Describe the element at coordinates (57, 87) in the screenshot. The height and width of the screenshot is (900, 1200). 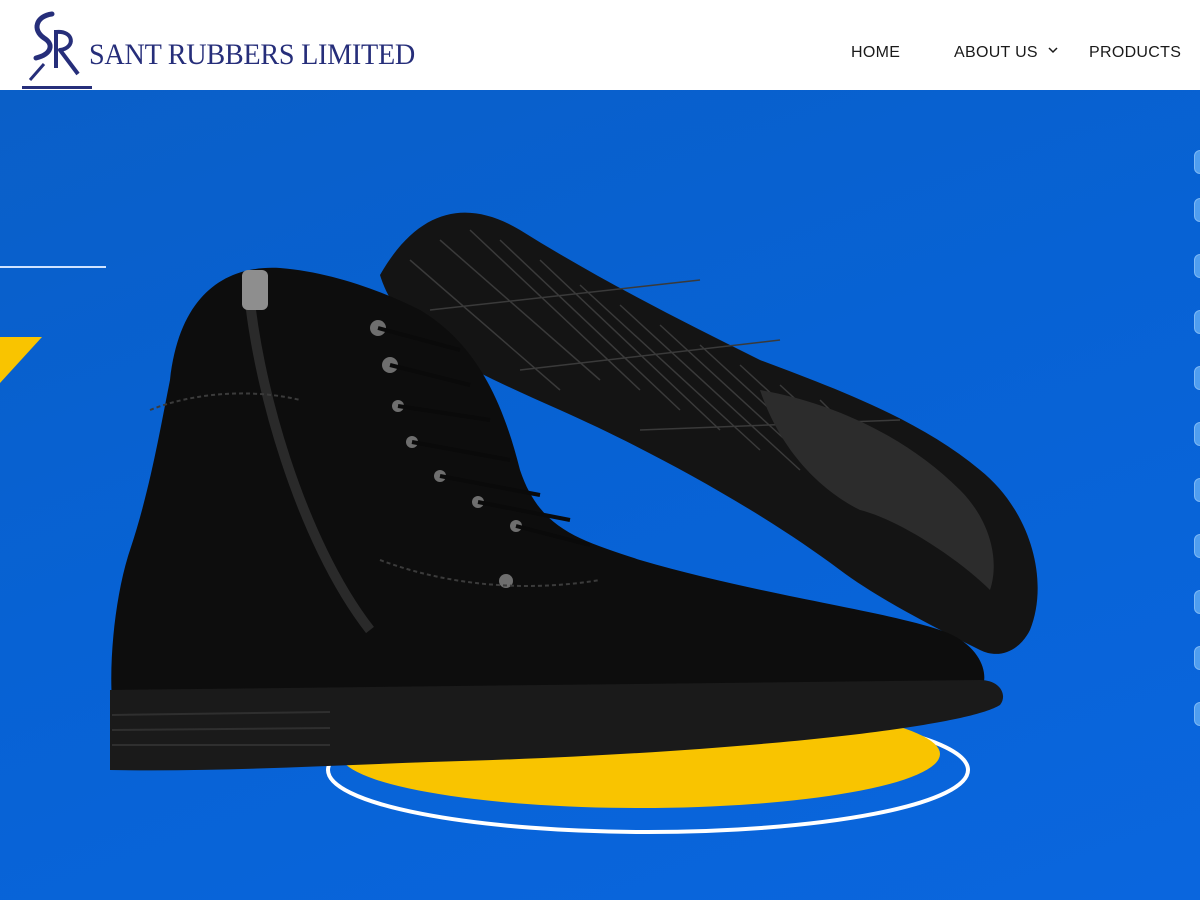
I see `logo-underline` at that location.